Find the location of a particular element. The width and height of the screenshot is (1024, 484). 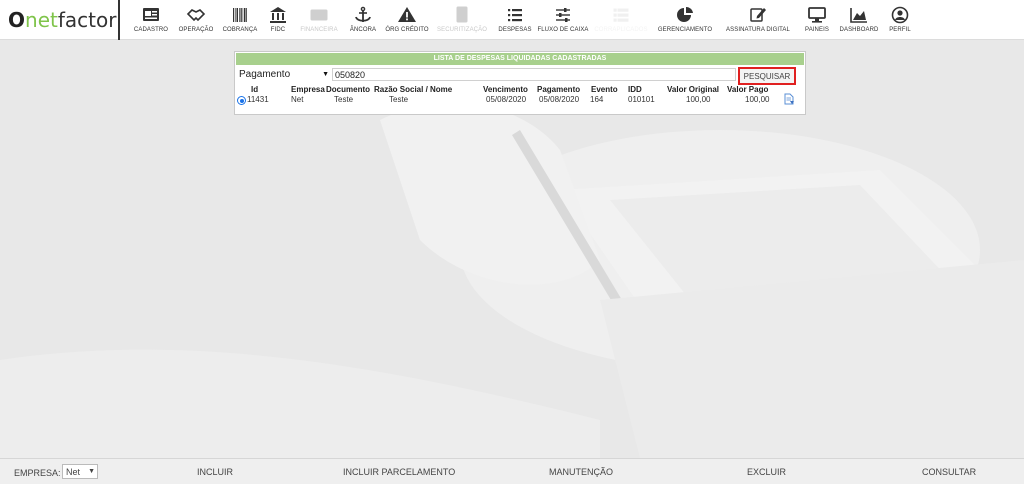

nav-cadastro: CADASTRO is located at coordinates (151, 20).